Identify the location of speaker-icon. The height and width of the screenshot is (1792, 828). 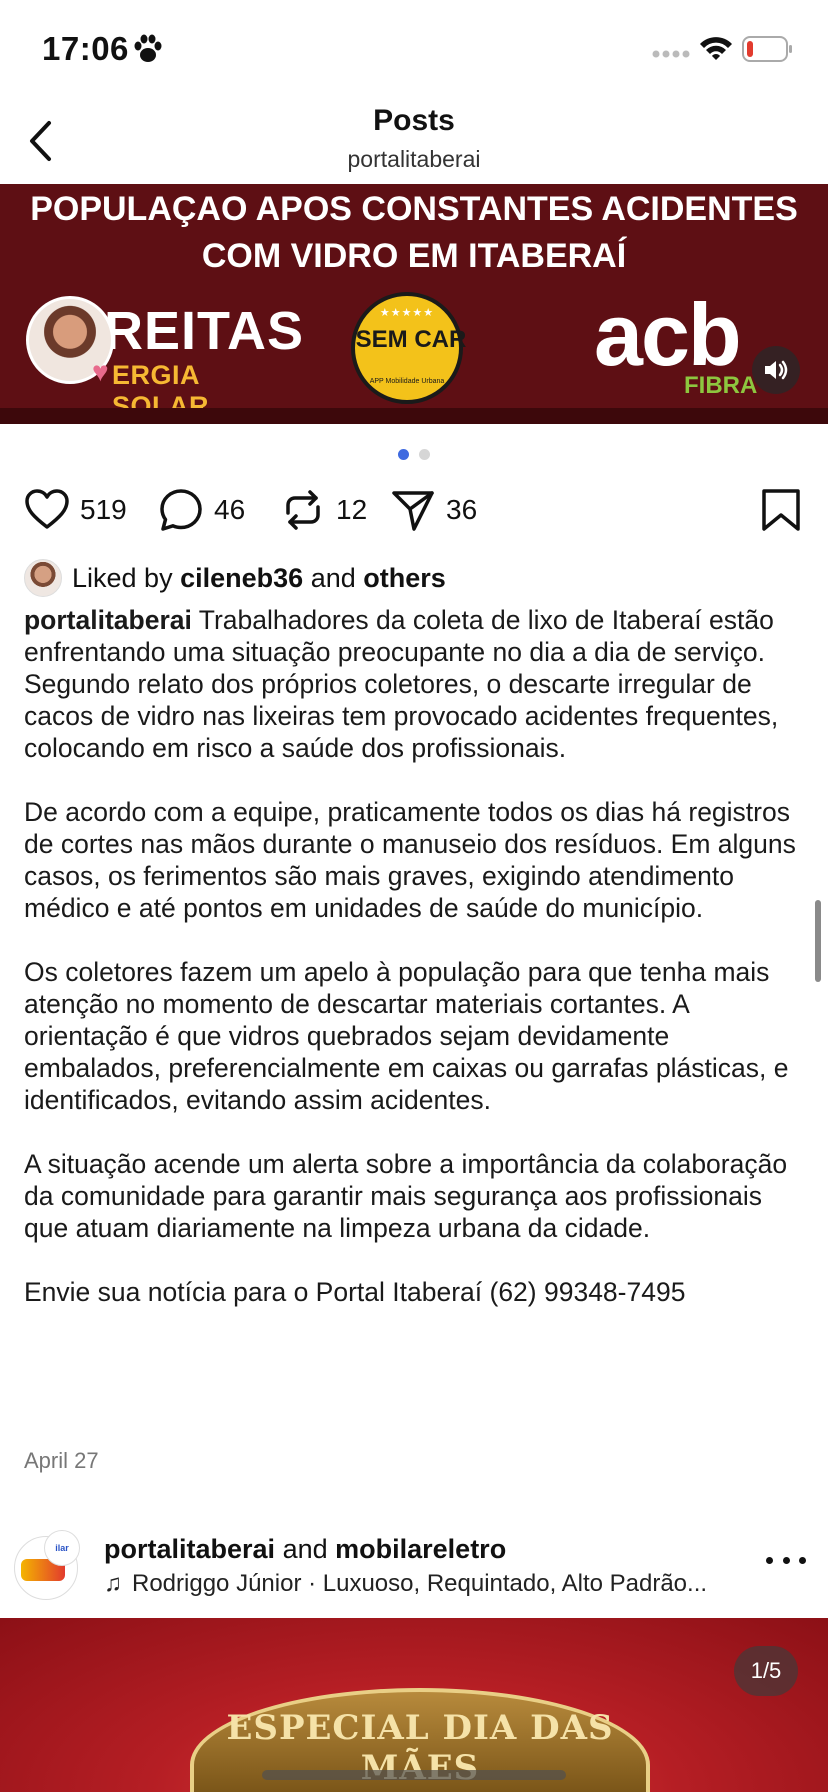
(776, 370).